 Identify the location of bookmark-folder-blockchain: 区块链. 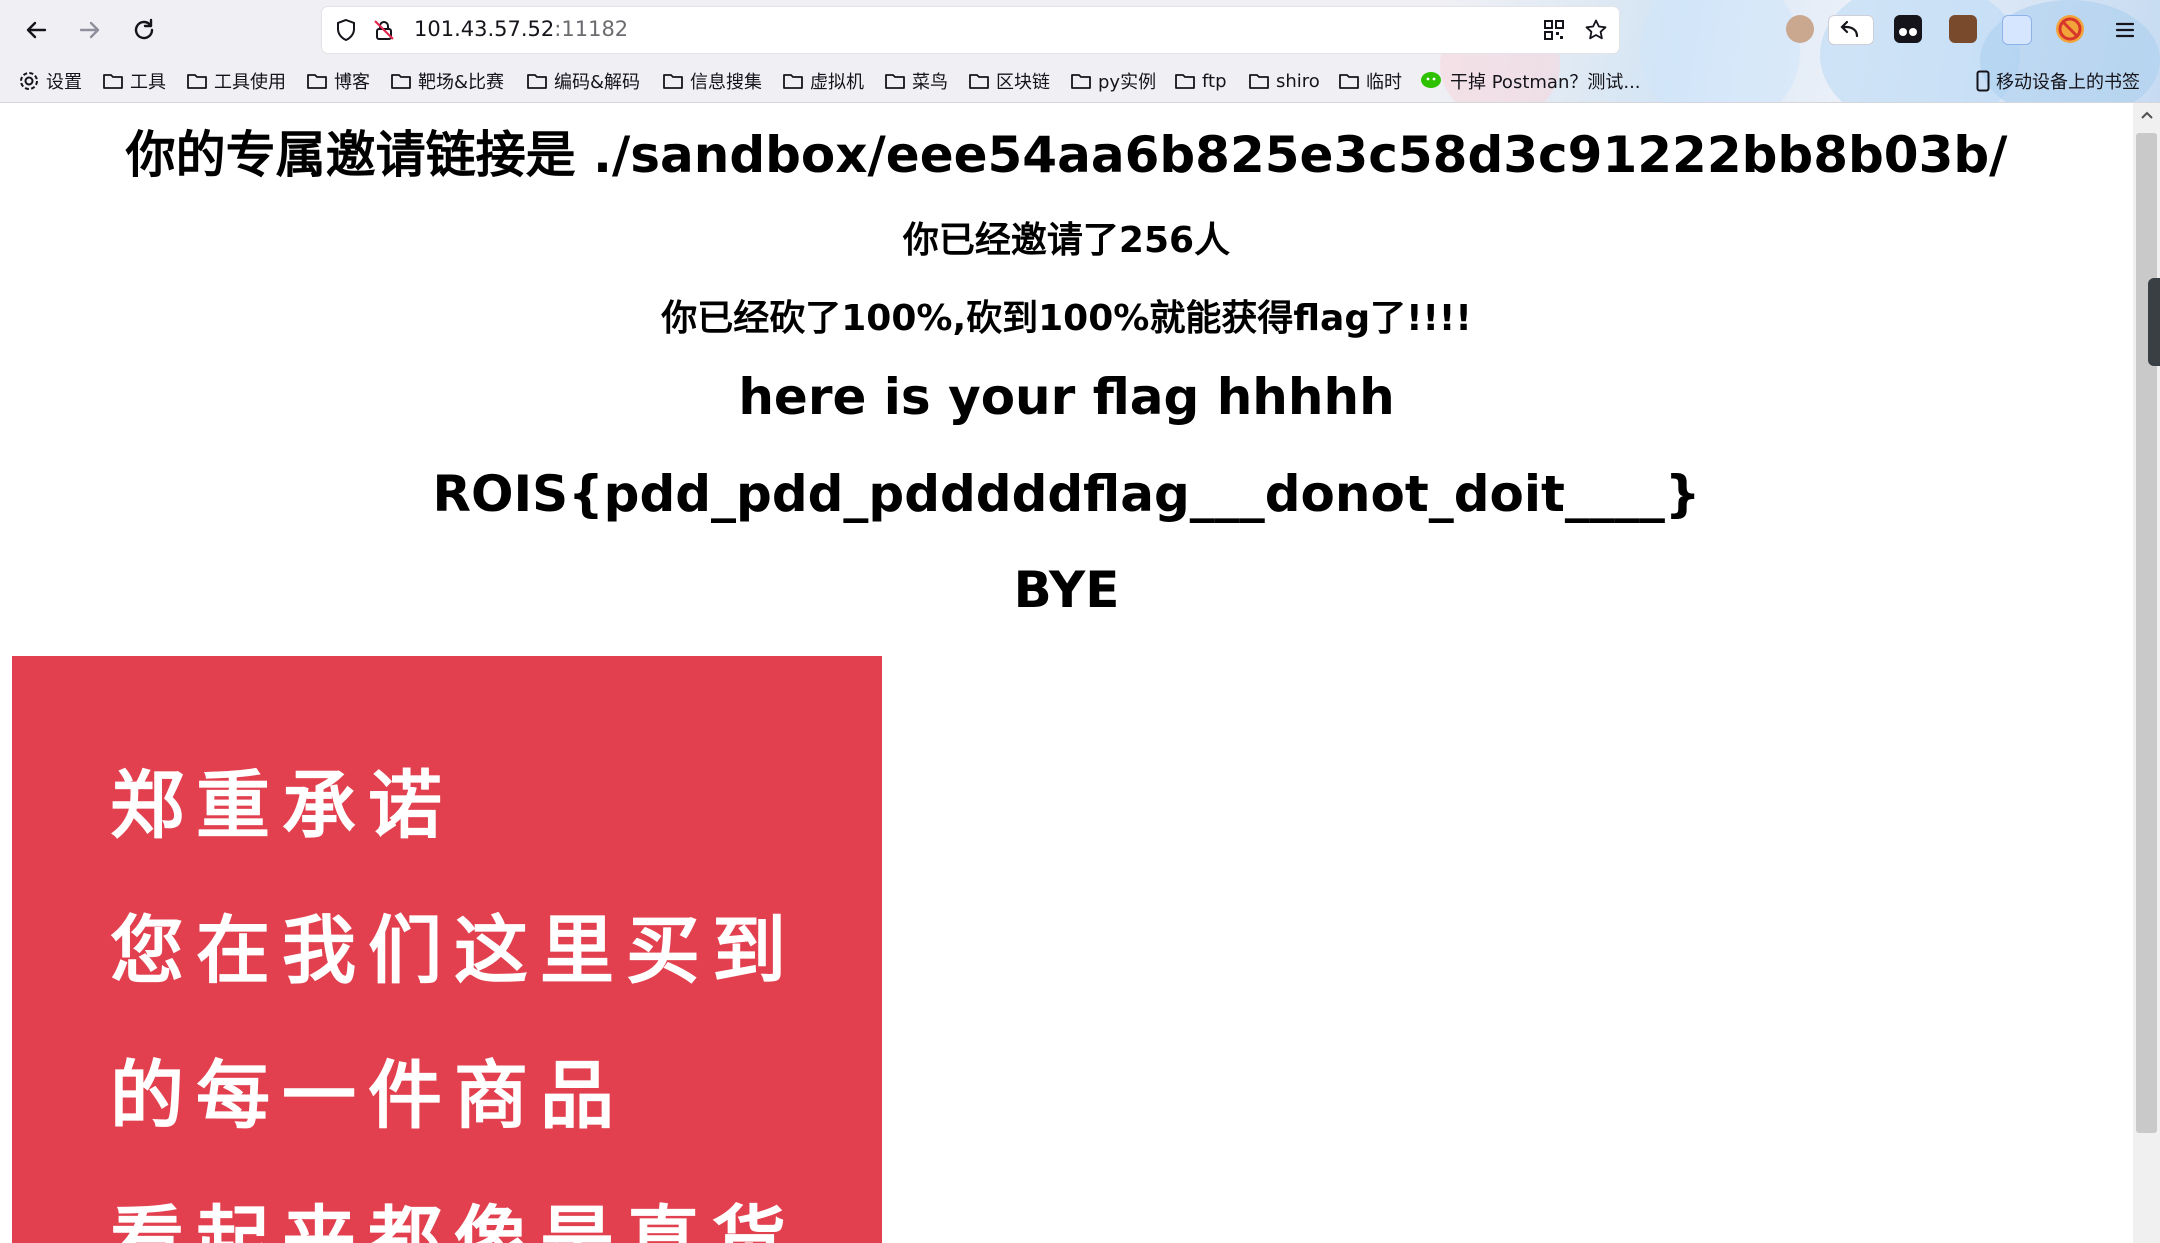
(1009, 81).